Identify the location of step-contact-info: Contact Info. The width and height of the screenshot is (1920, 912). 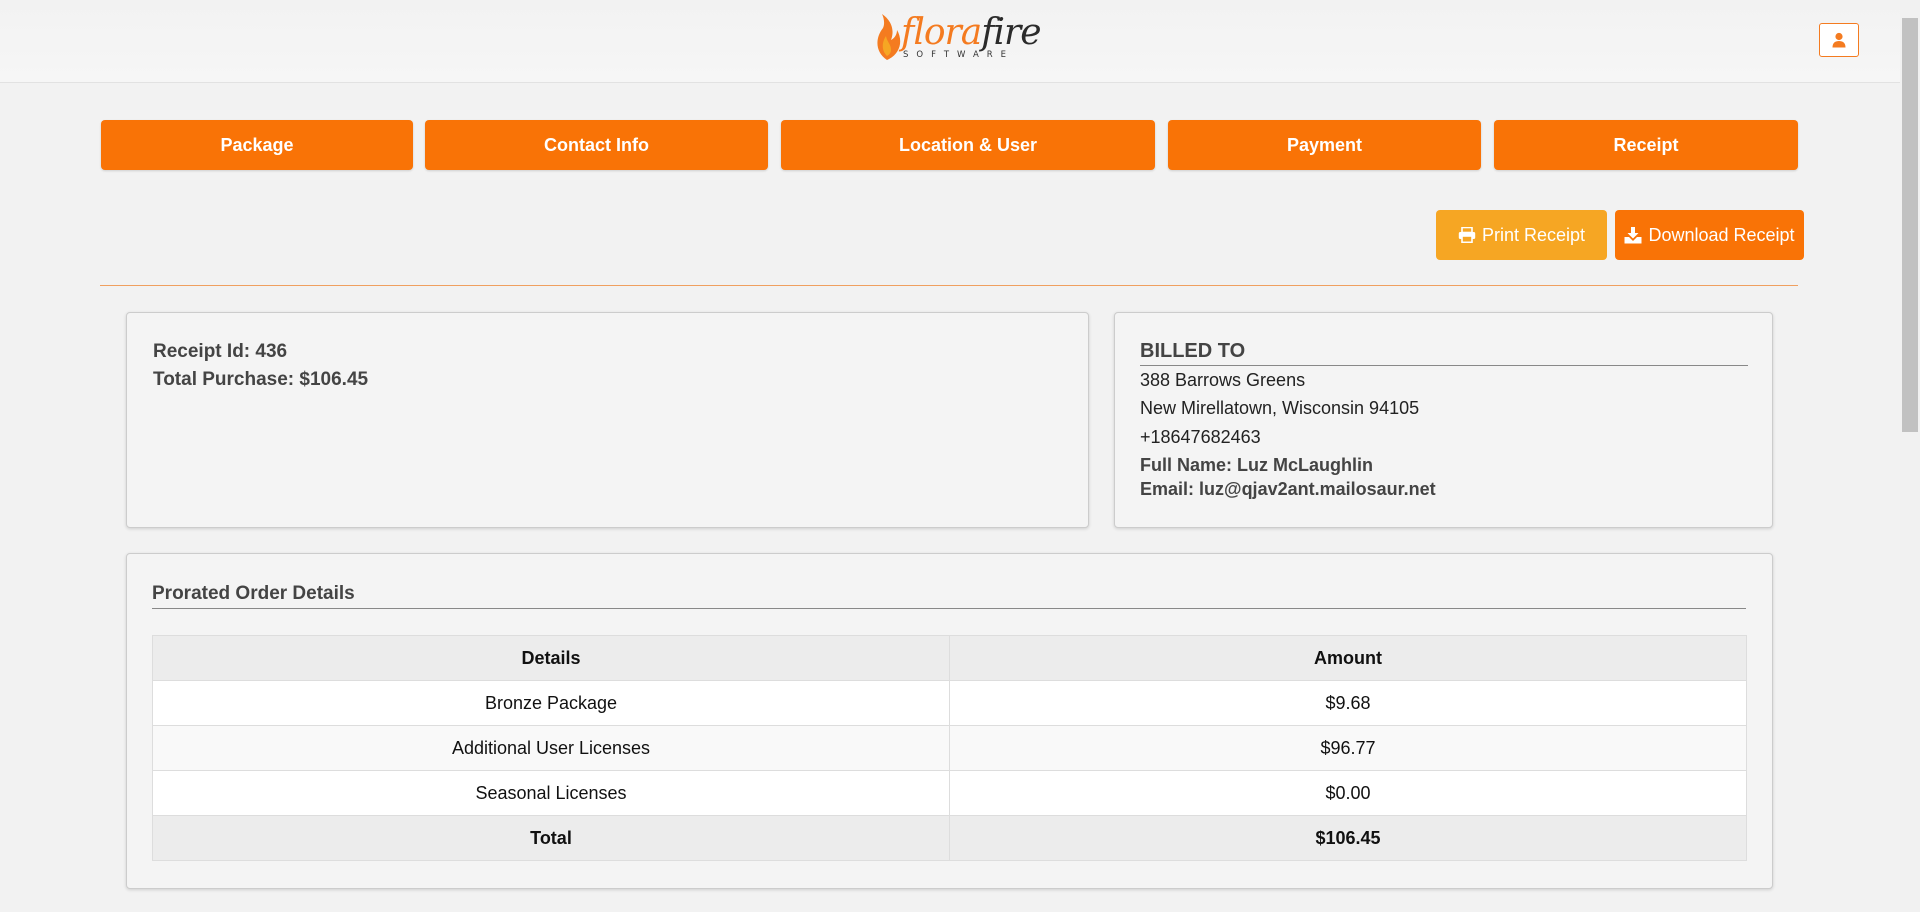
(596, 145).